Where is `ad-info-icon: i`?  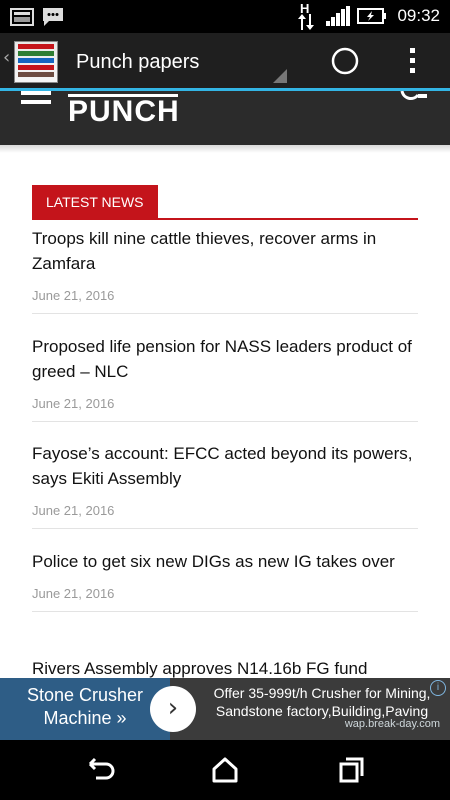 ad-info-icon: i is located at coordinates (438, 688).